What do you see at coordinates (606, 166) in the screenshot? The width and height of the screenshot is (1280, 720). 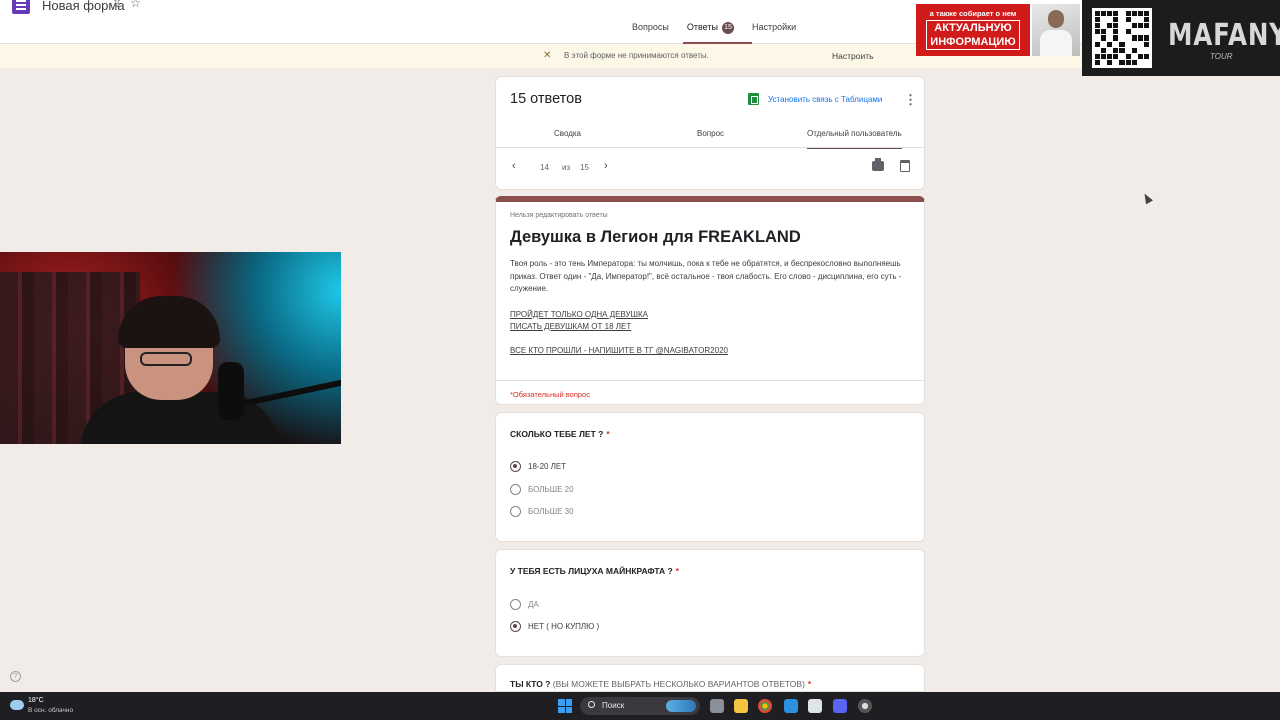 I see `next-response-icon: ›` at bounding box center [606, 166].